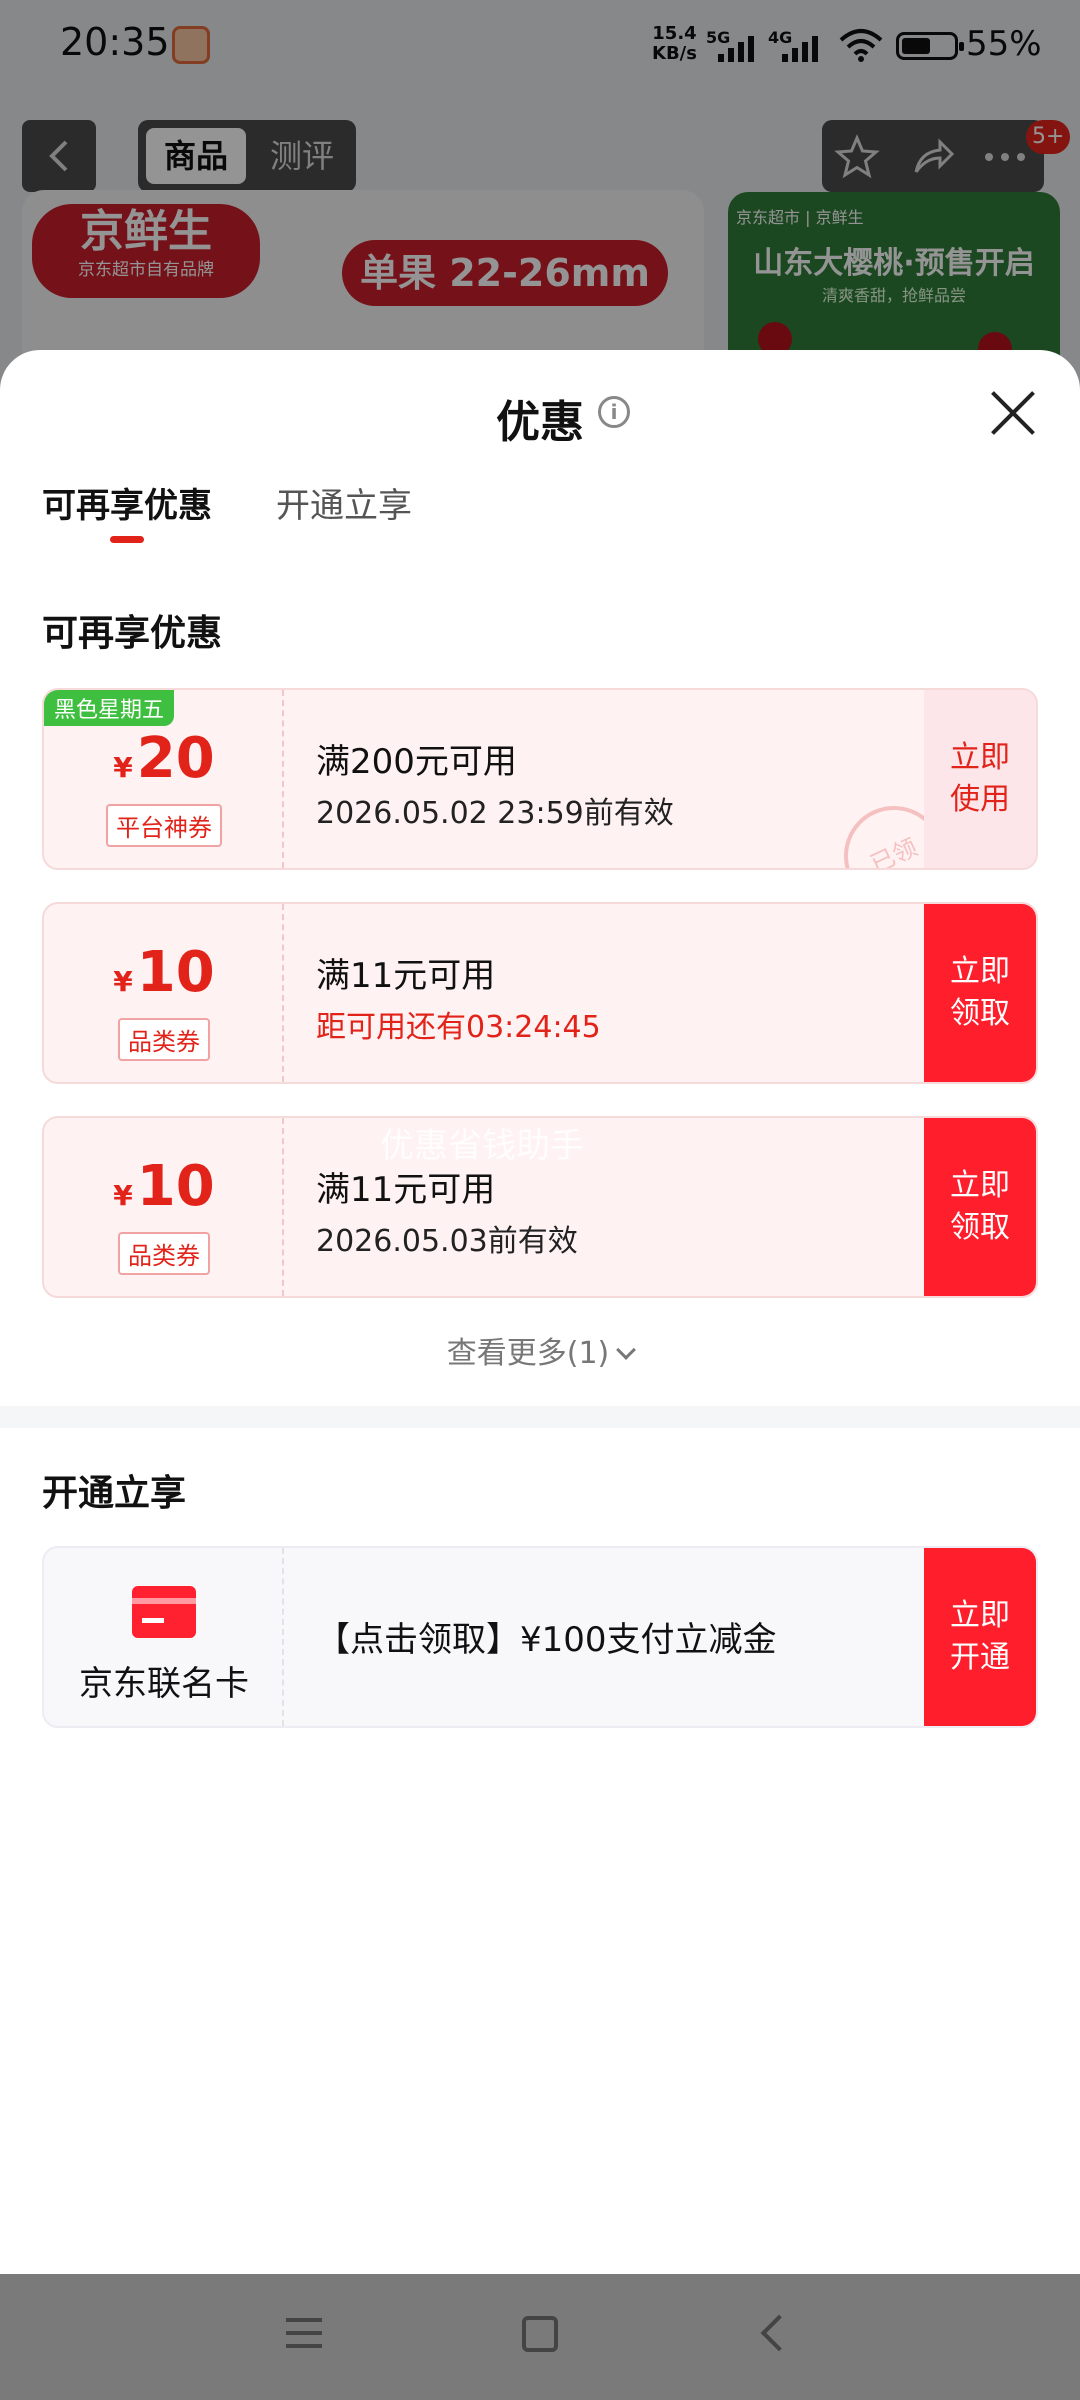 The image size is (1080, 2400). Describe the element at coordinates (127, 539) in the screenshot. I see `tab-indicator` at that location.